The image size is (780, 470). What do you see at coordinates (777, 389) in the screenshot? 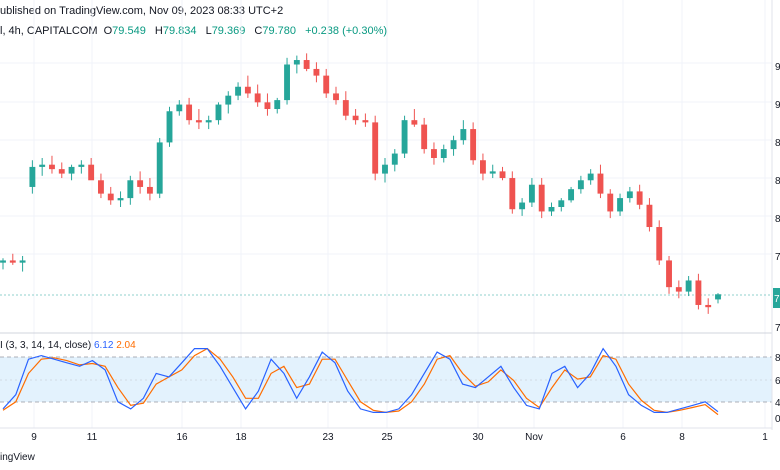
I see `stoch-axis: 8 6 4 0` at bounding box center [777, 389].